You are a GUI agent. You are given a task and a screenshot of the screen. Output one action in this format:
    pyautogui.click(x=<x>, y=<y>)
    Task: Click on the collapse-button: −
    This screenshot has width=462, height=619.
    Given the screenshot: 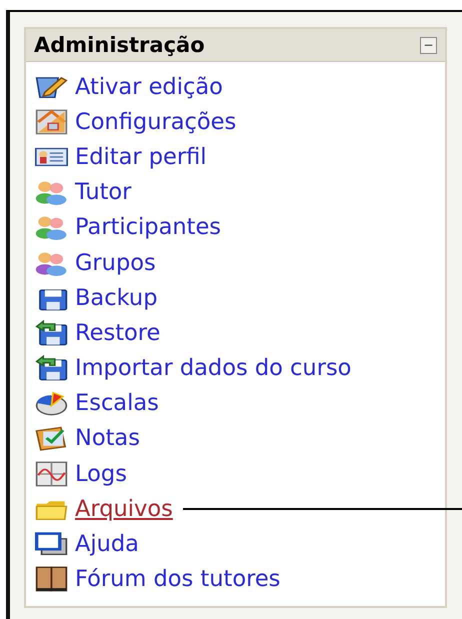 What is the action you would take?
    pyautogui.click(x=428, y=45)
    